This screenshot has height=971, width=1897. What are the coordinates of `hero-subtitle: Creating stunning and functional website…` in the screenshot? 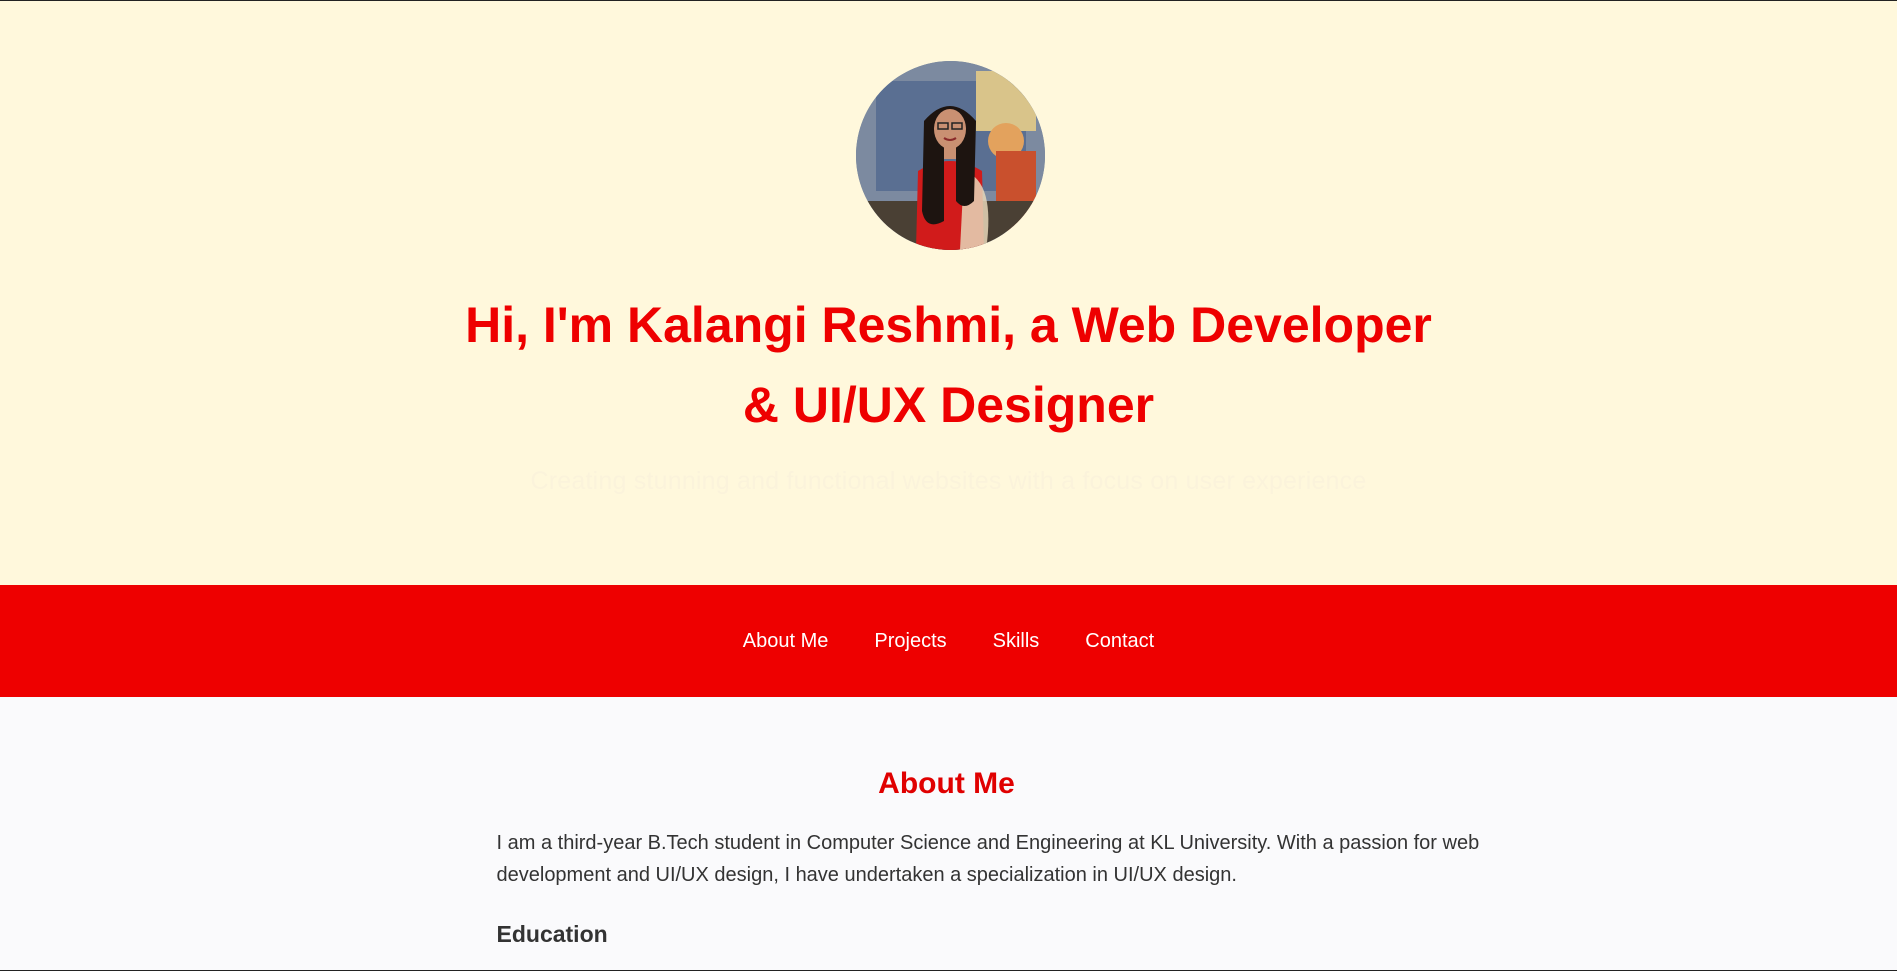 It's located at (948, 481).